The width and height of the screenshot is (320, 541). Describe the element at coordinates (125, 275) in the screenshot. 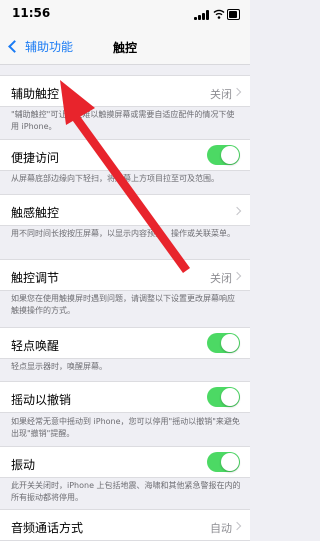

I see `row-touch-accommodations: 触控调节 关闭` at that location.